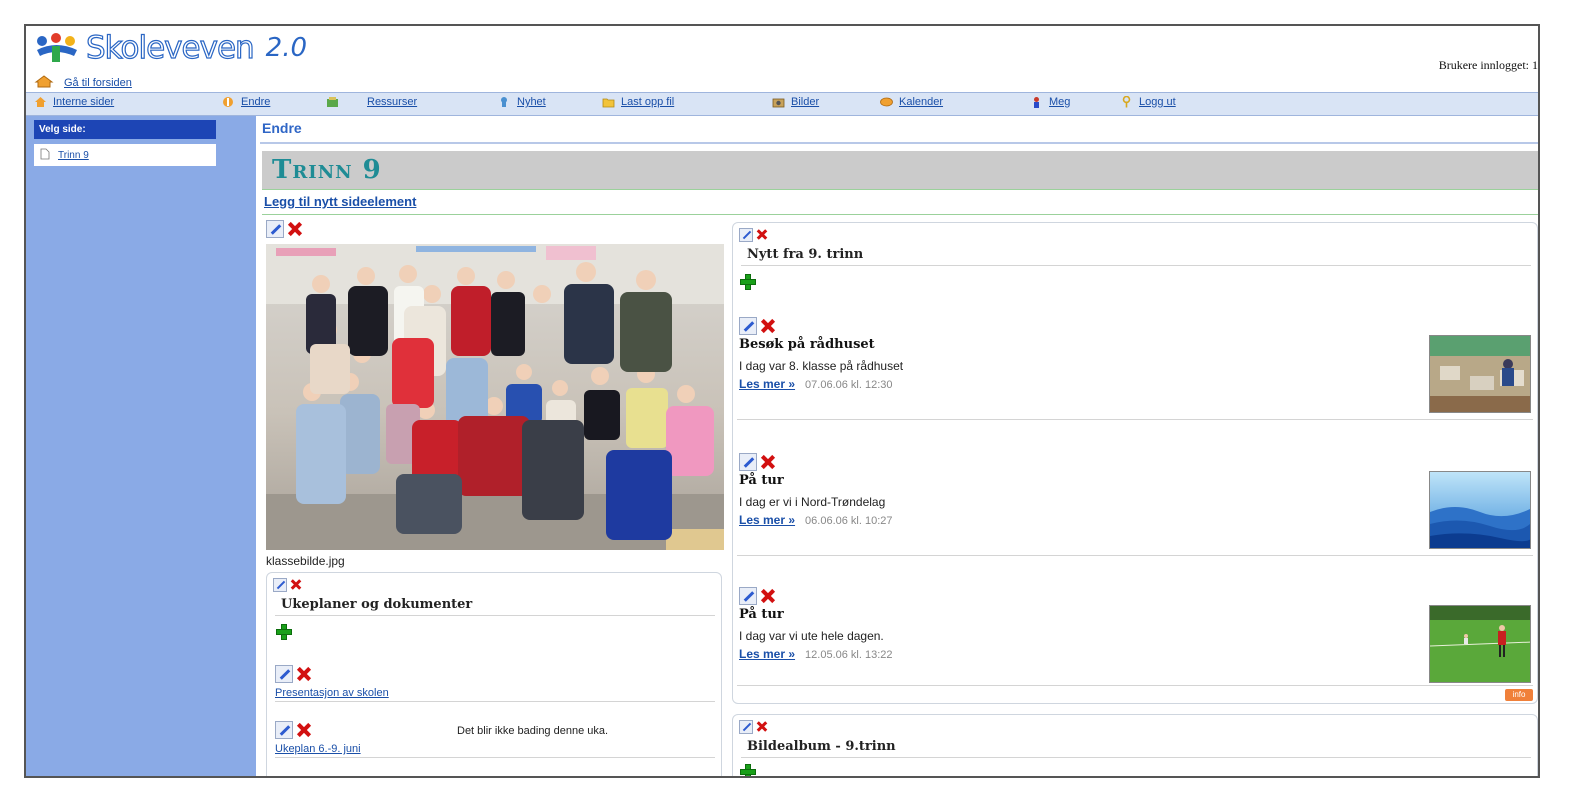  What do you see at coordinates (318, 749) in the screenshot?
I see `document-link: Ukeplan 6.-9. juni` at bounding box center [318, 749].